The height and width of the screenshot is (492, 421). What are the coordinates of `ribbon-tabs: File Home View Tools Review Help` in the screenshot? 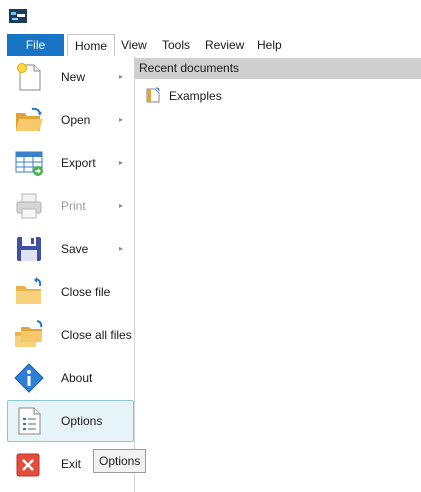 It's located at (210, 45).